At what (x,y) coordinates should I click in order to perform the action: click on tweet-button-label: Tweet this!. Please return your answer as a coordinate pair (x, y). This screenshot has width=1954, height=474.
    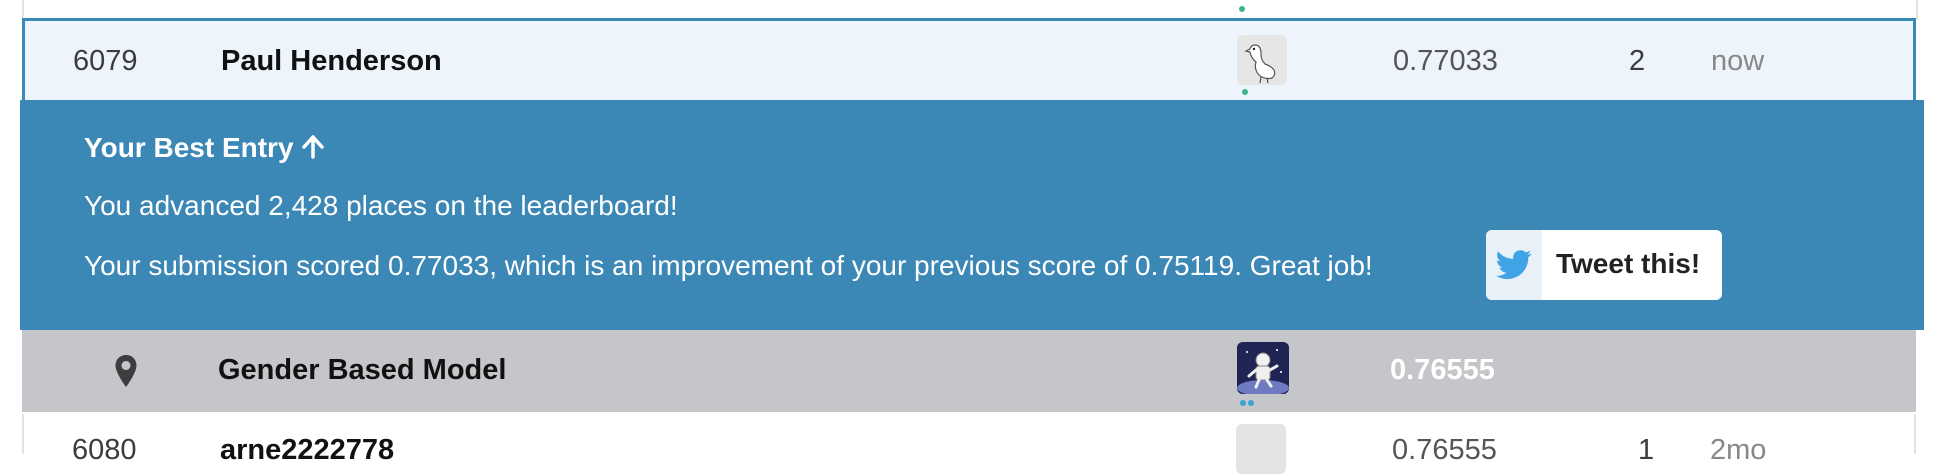
    Looking at the image, I should click on (1628, 263).